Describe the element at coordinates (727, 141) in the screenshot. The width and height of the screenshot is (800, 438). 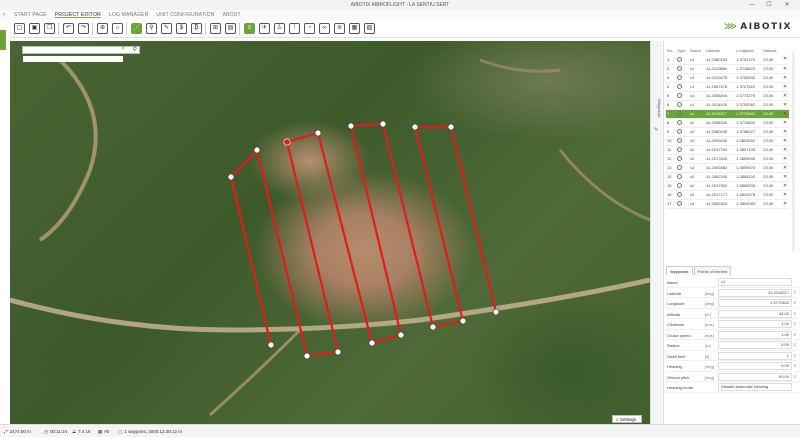
I see `table-row: 10 x2 41.2090430 1.3803000 23.00 ✕` at that location.